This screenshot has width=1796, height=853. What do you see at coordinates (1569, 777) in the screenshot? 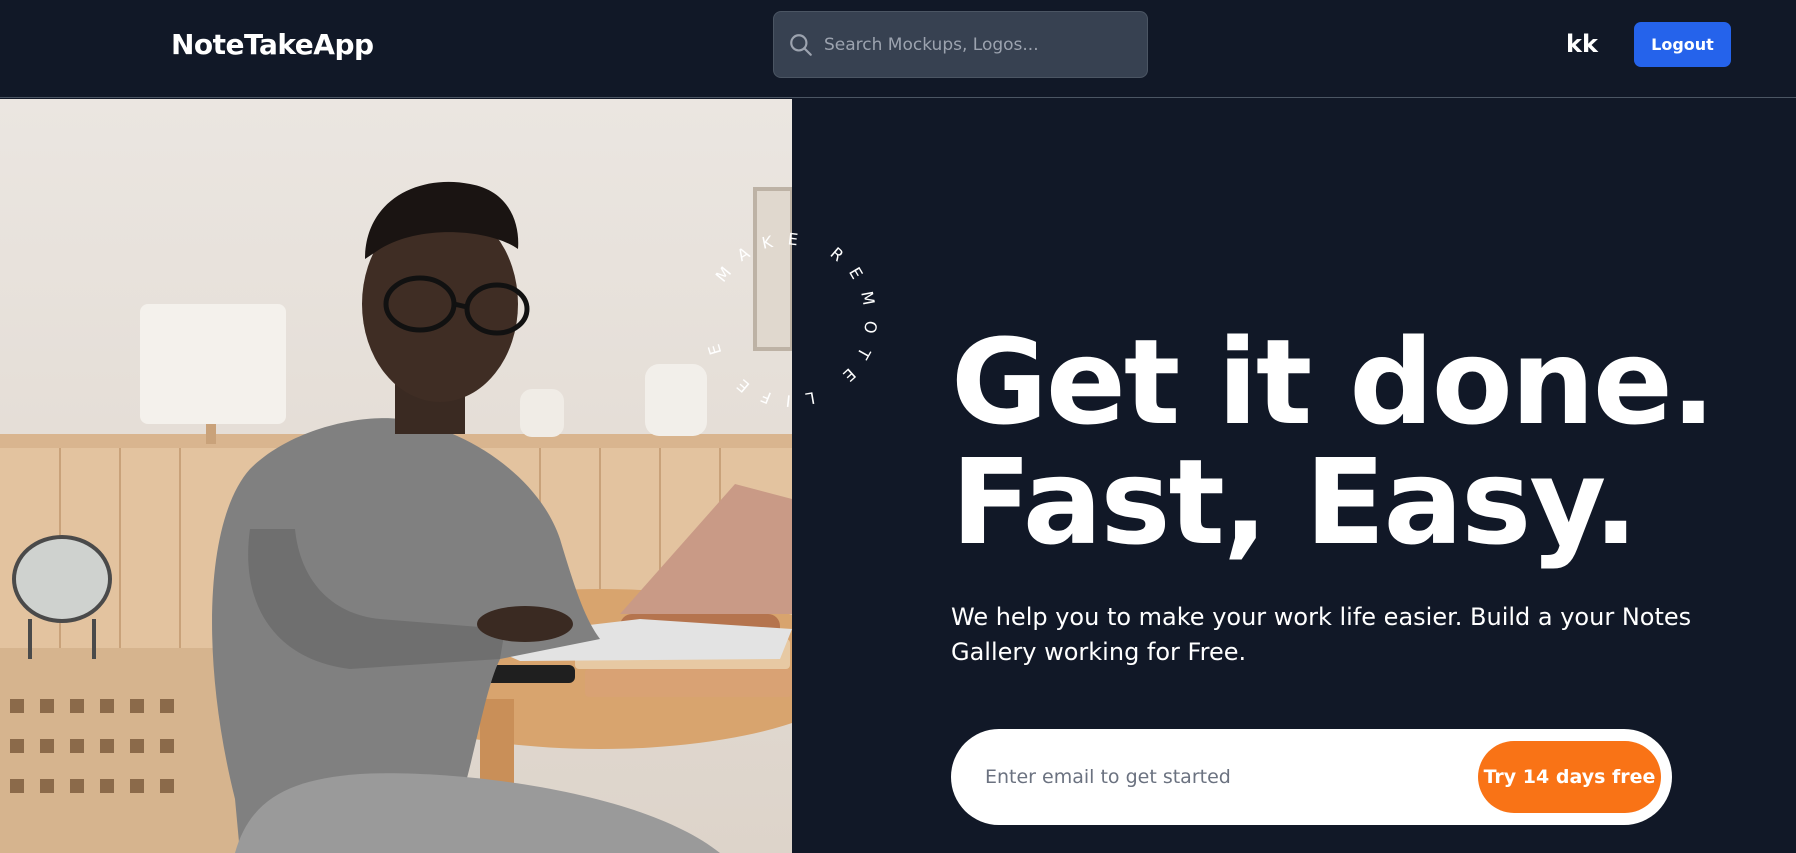
I see `try-free-button: Try 14 days free` at bounding box center [1569, 777].